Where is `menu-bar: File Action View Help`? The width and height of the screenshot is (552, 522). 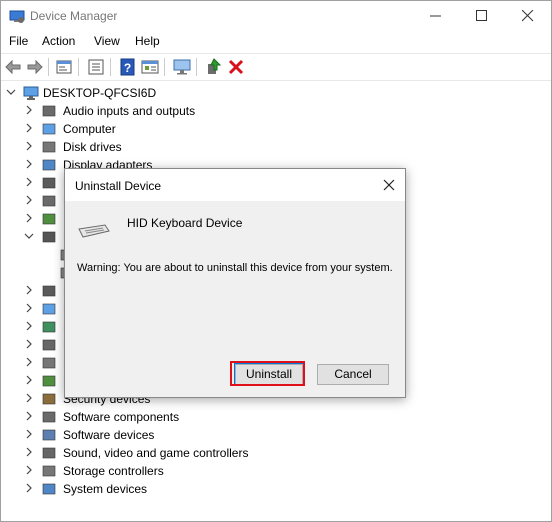 menu-bar: File Action View Help is located at coordinates (276, 41).